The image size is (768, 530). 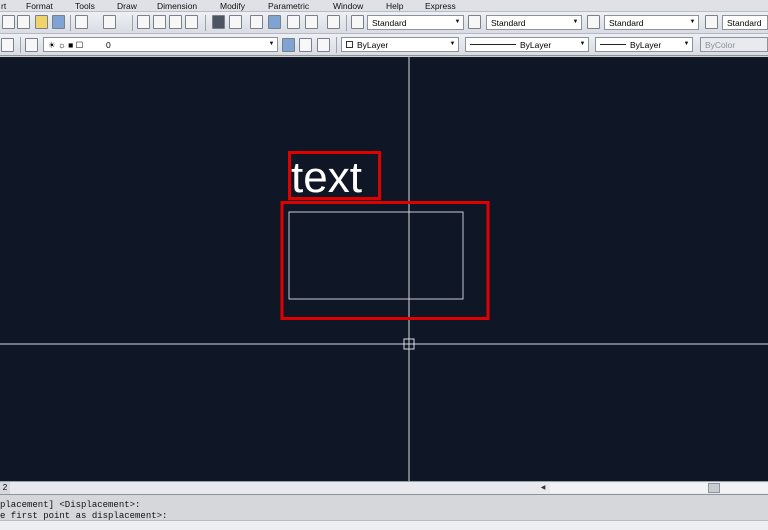 I want to click on help-icon, so click(x=333, y=22).